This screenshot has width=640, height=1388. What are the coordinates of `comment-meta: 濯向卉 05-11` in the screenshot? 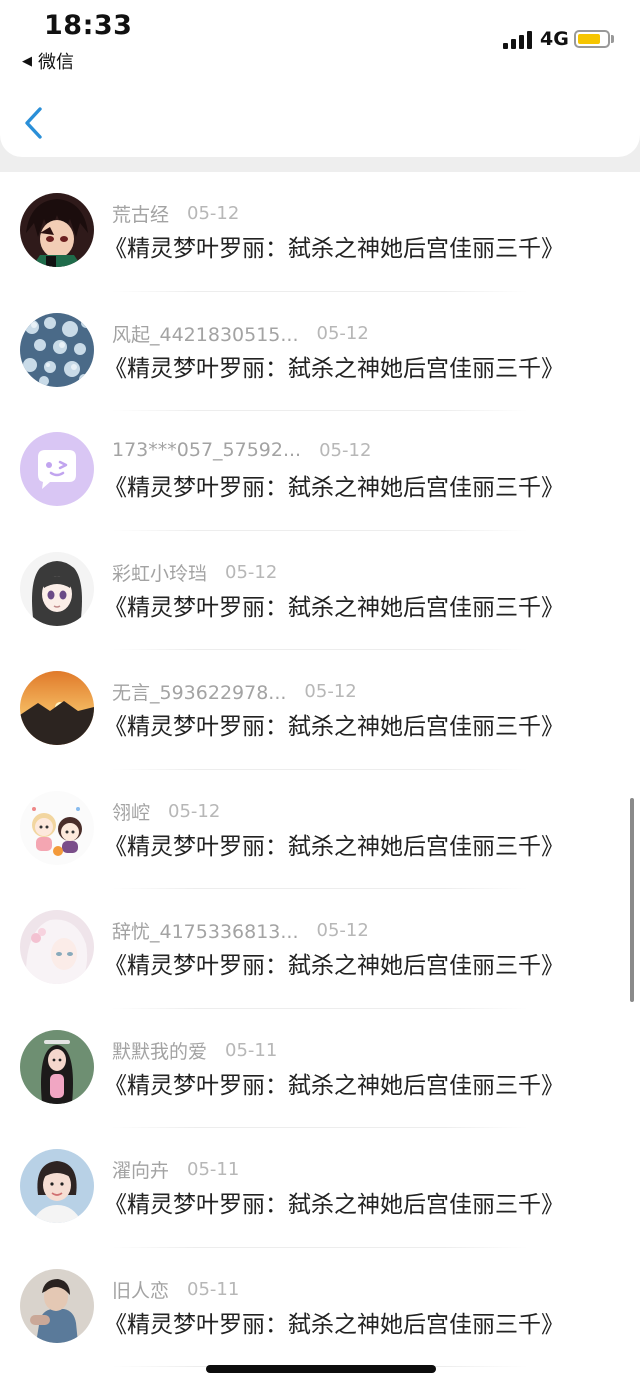 It's located at (175, 1169).